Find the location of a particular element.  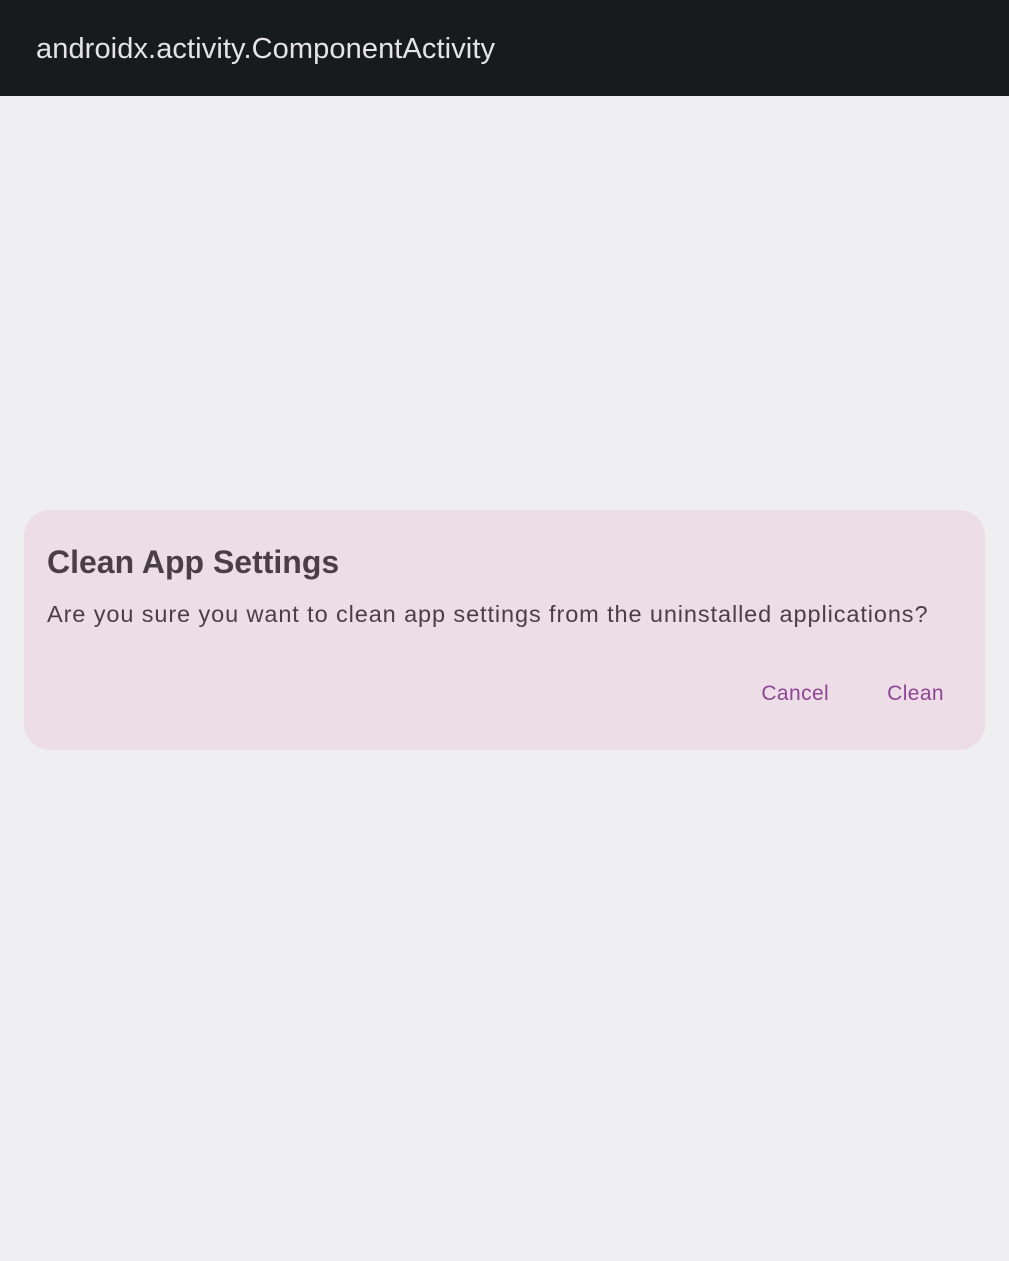

app-bar: androidx.activity.ComponentActivity is located at coordinates (504, 48).